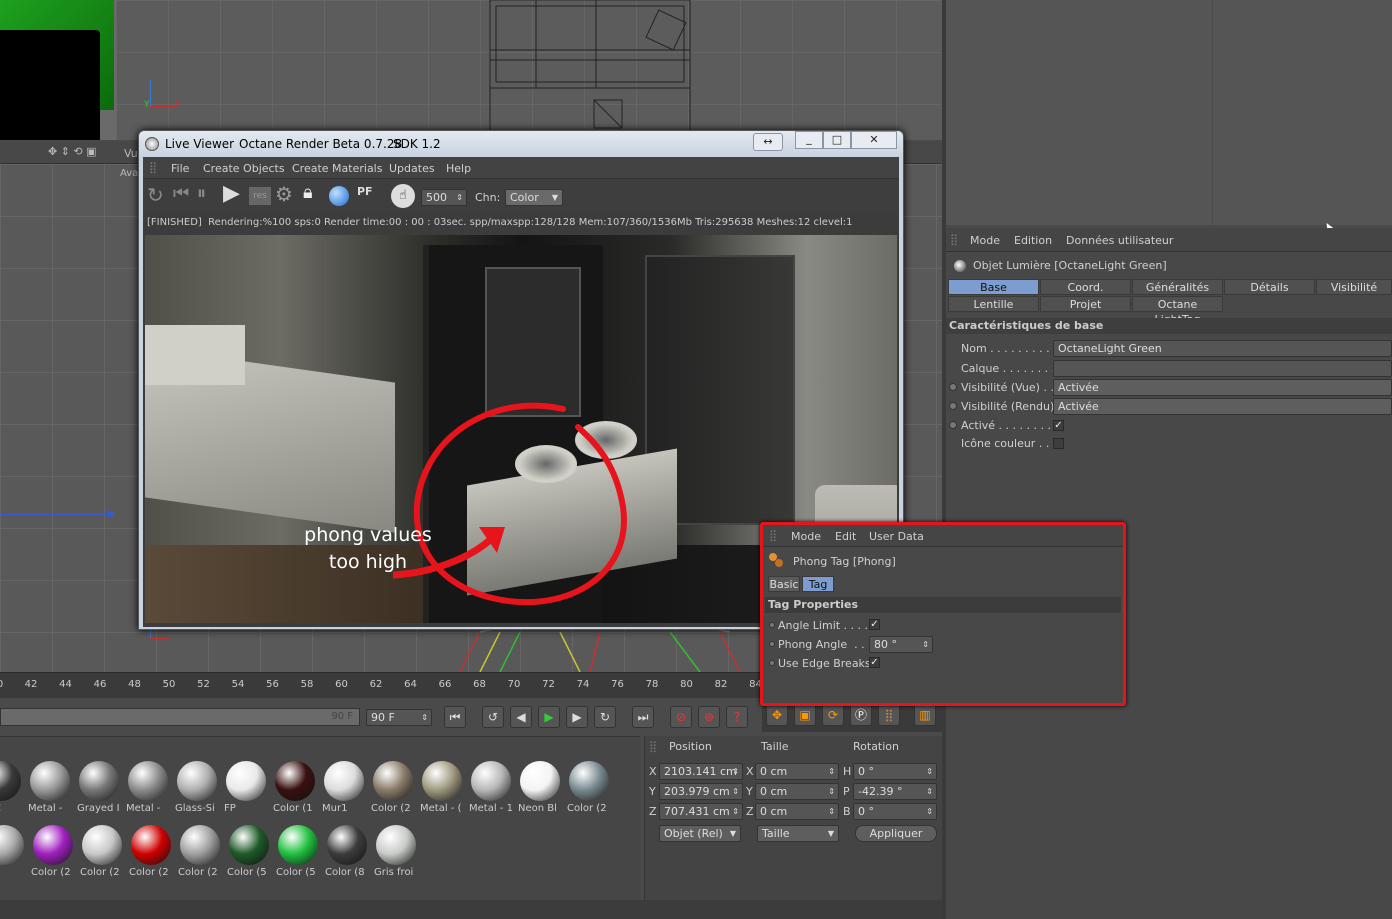  What do you see at coordinates (701, 811) in the screenshot?
I see `position-field: 707.431 cm ⇕` at bounding box center [701, 811].